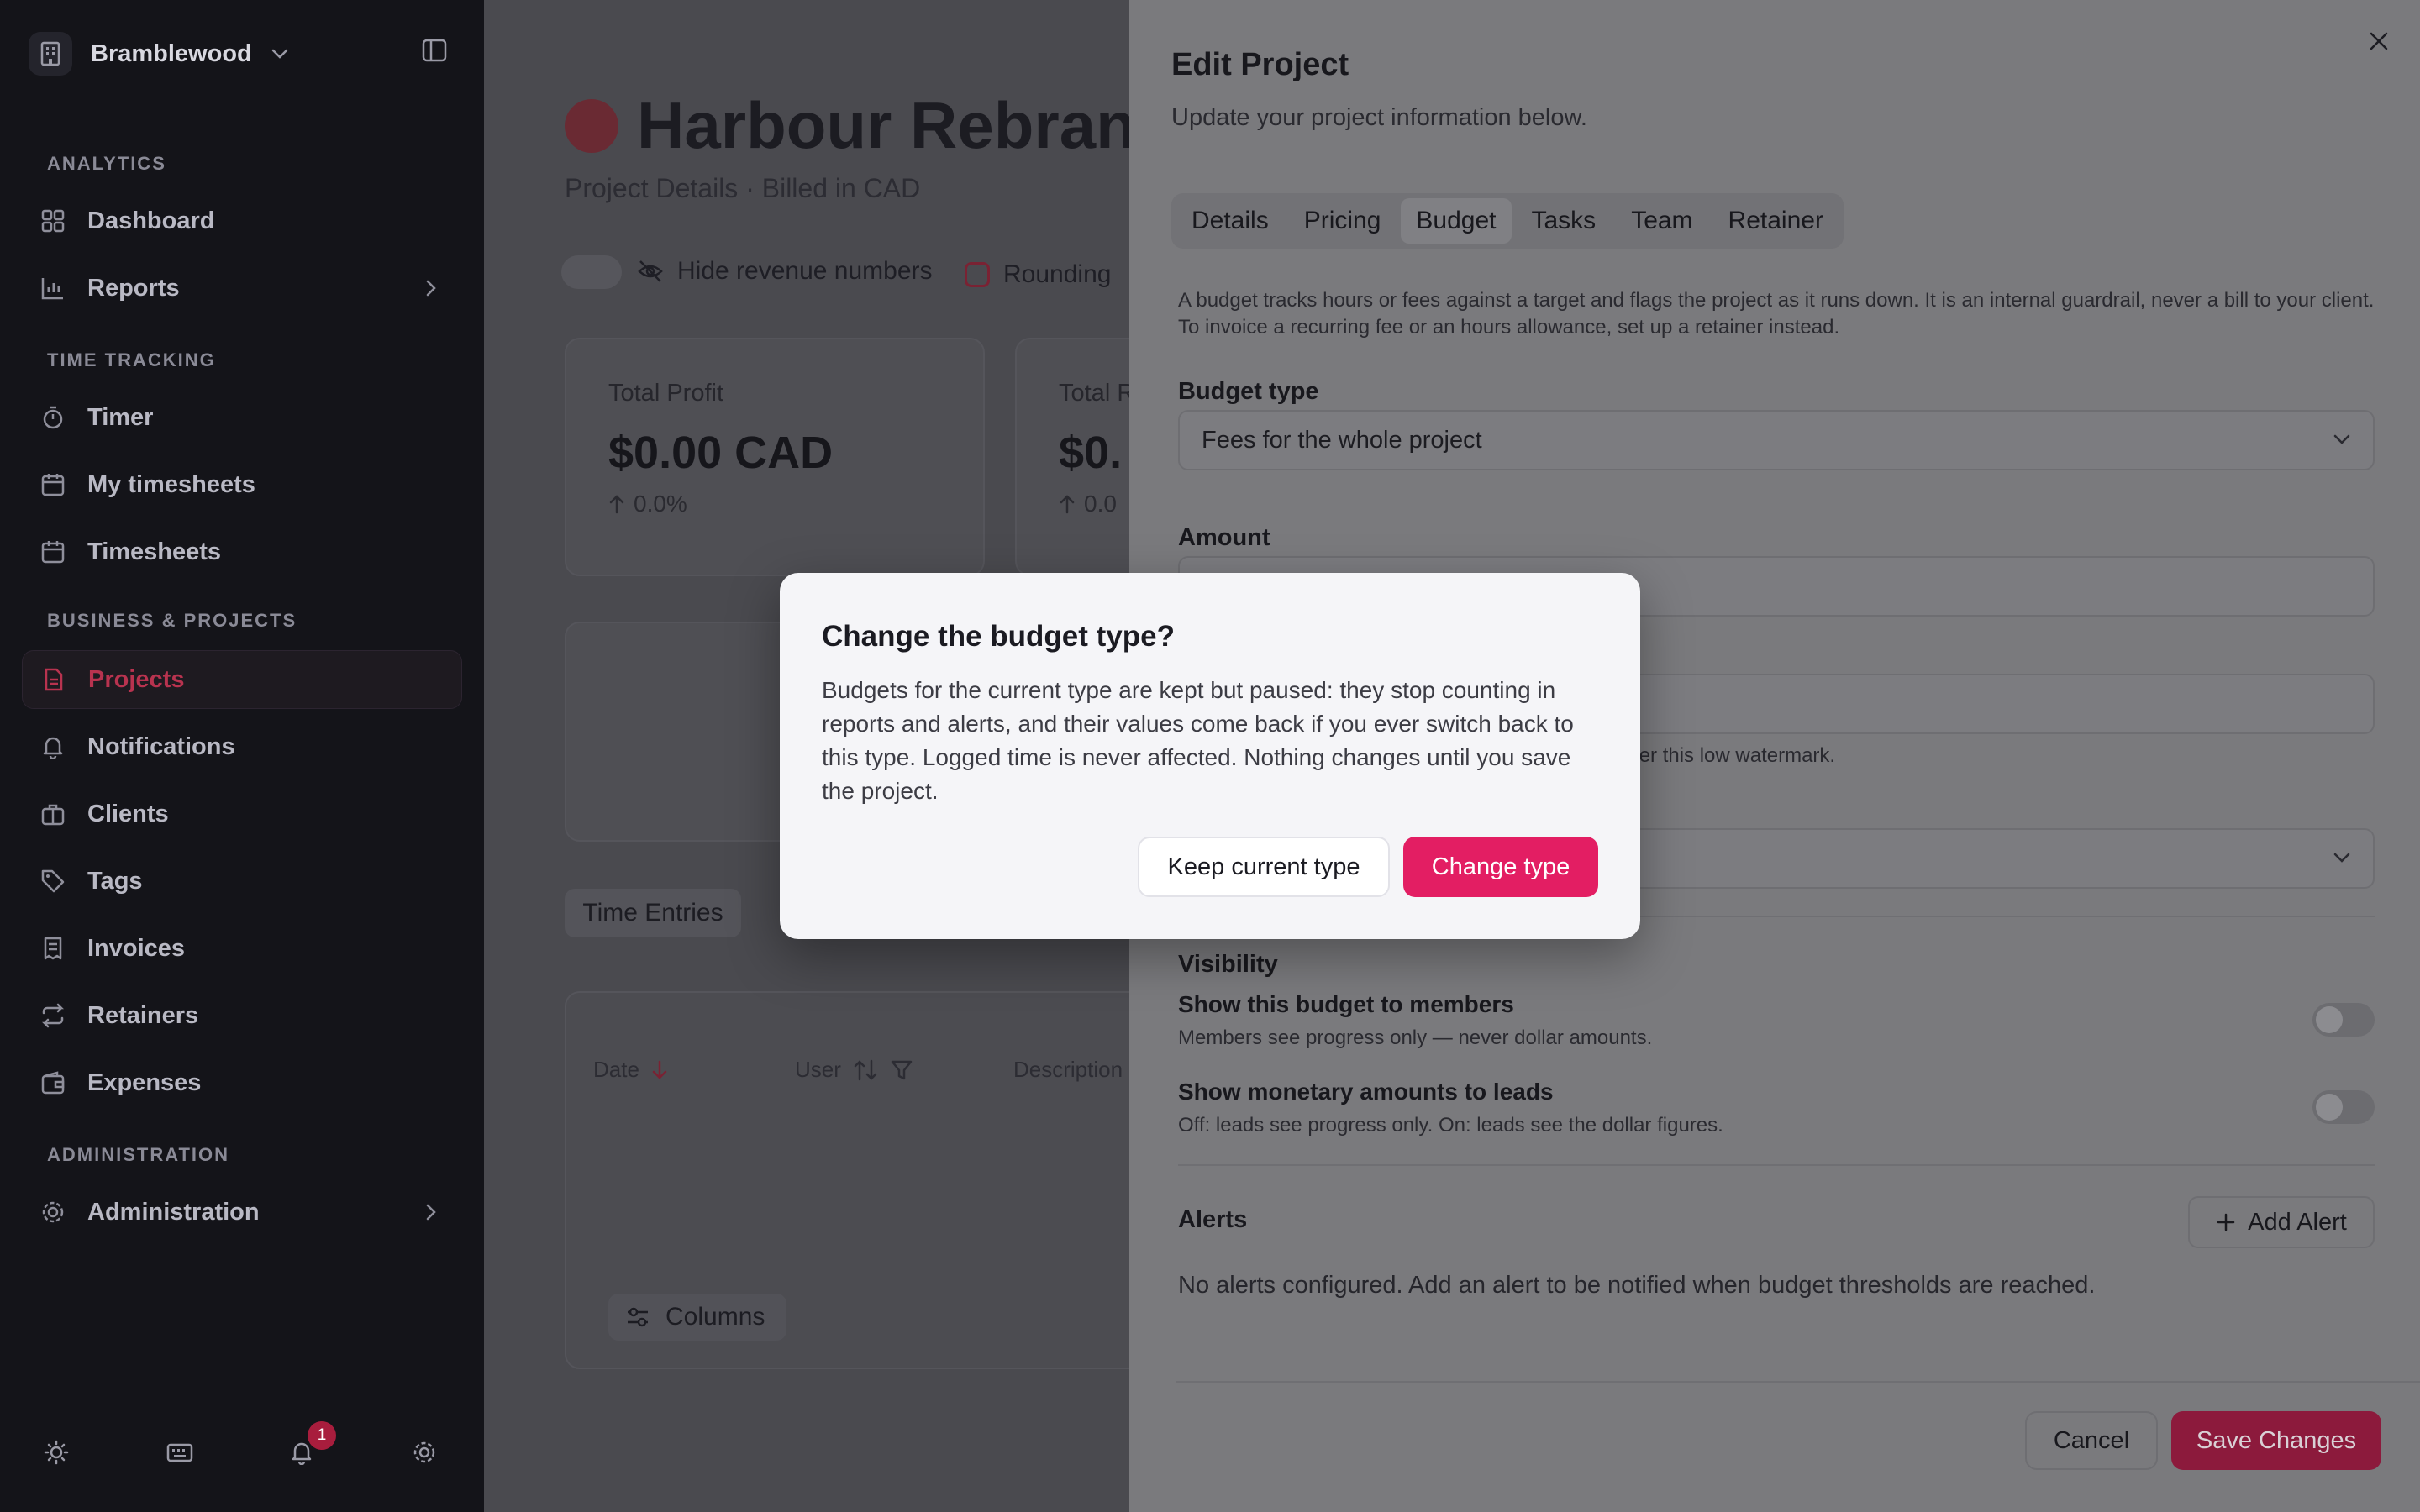 The image size is (2420, 1512). Describe the element at coordinates (1379, 117) in the screenshot. I see `panel-subtitle: Update your project information below.` at that location.